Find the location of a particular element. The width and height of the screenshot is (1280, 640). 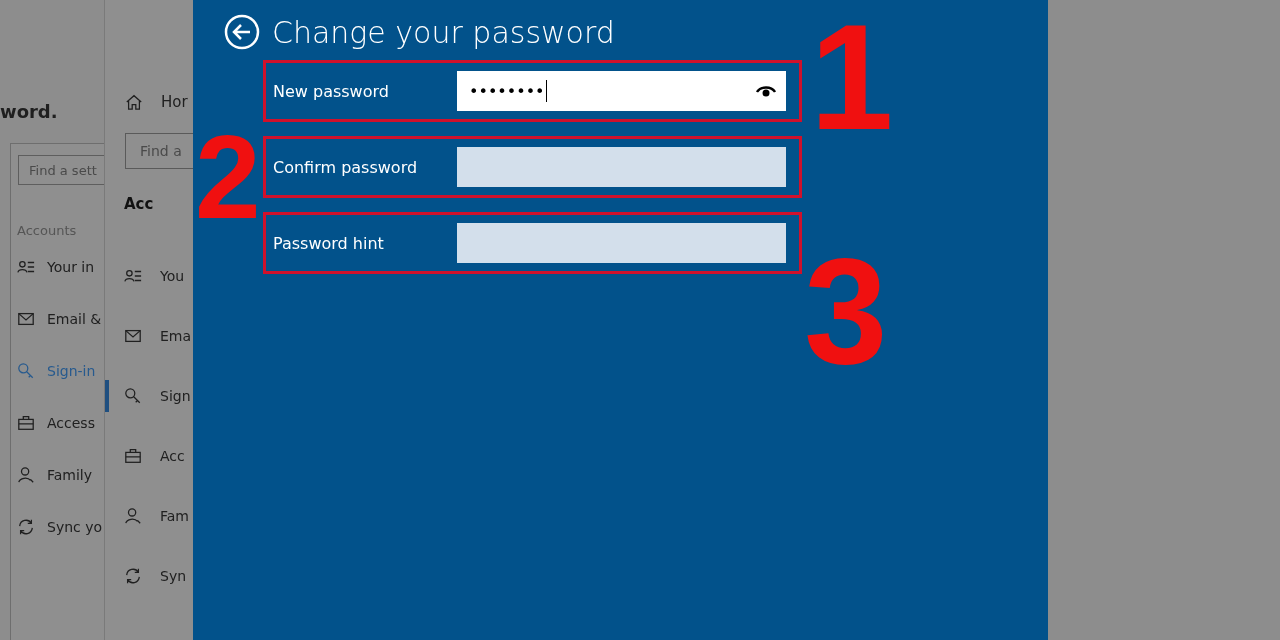

field-label: Confirm password is located at coordinates (345, 167).